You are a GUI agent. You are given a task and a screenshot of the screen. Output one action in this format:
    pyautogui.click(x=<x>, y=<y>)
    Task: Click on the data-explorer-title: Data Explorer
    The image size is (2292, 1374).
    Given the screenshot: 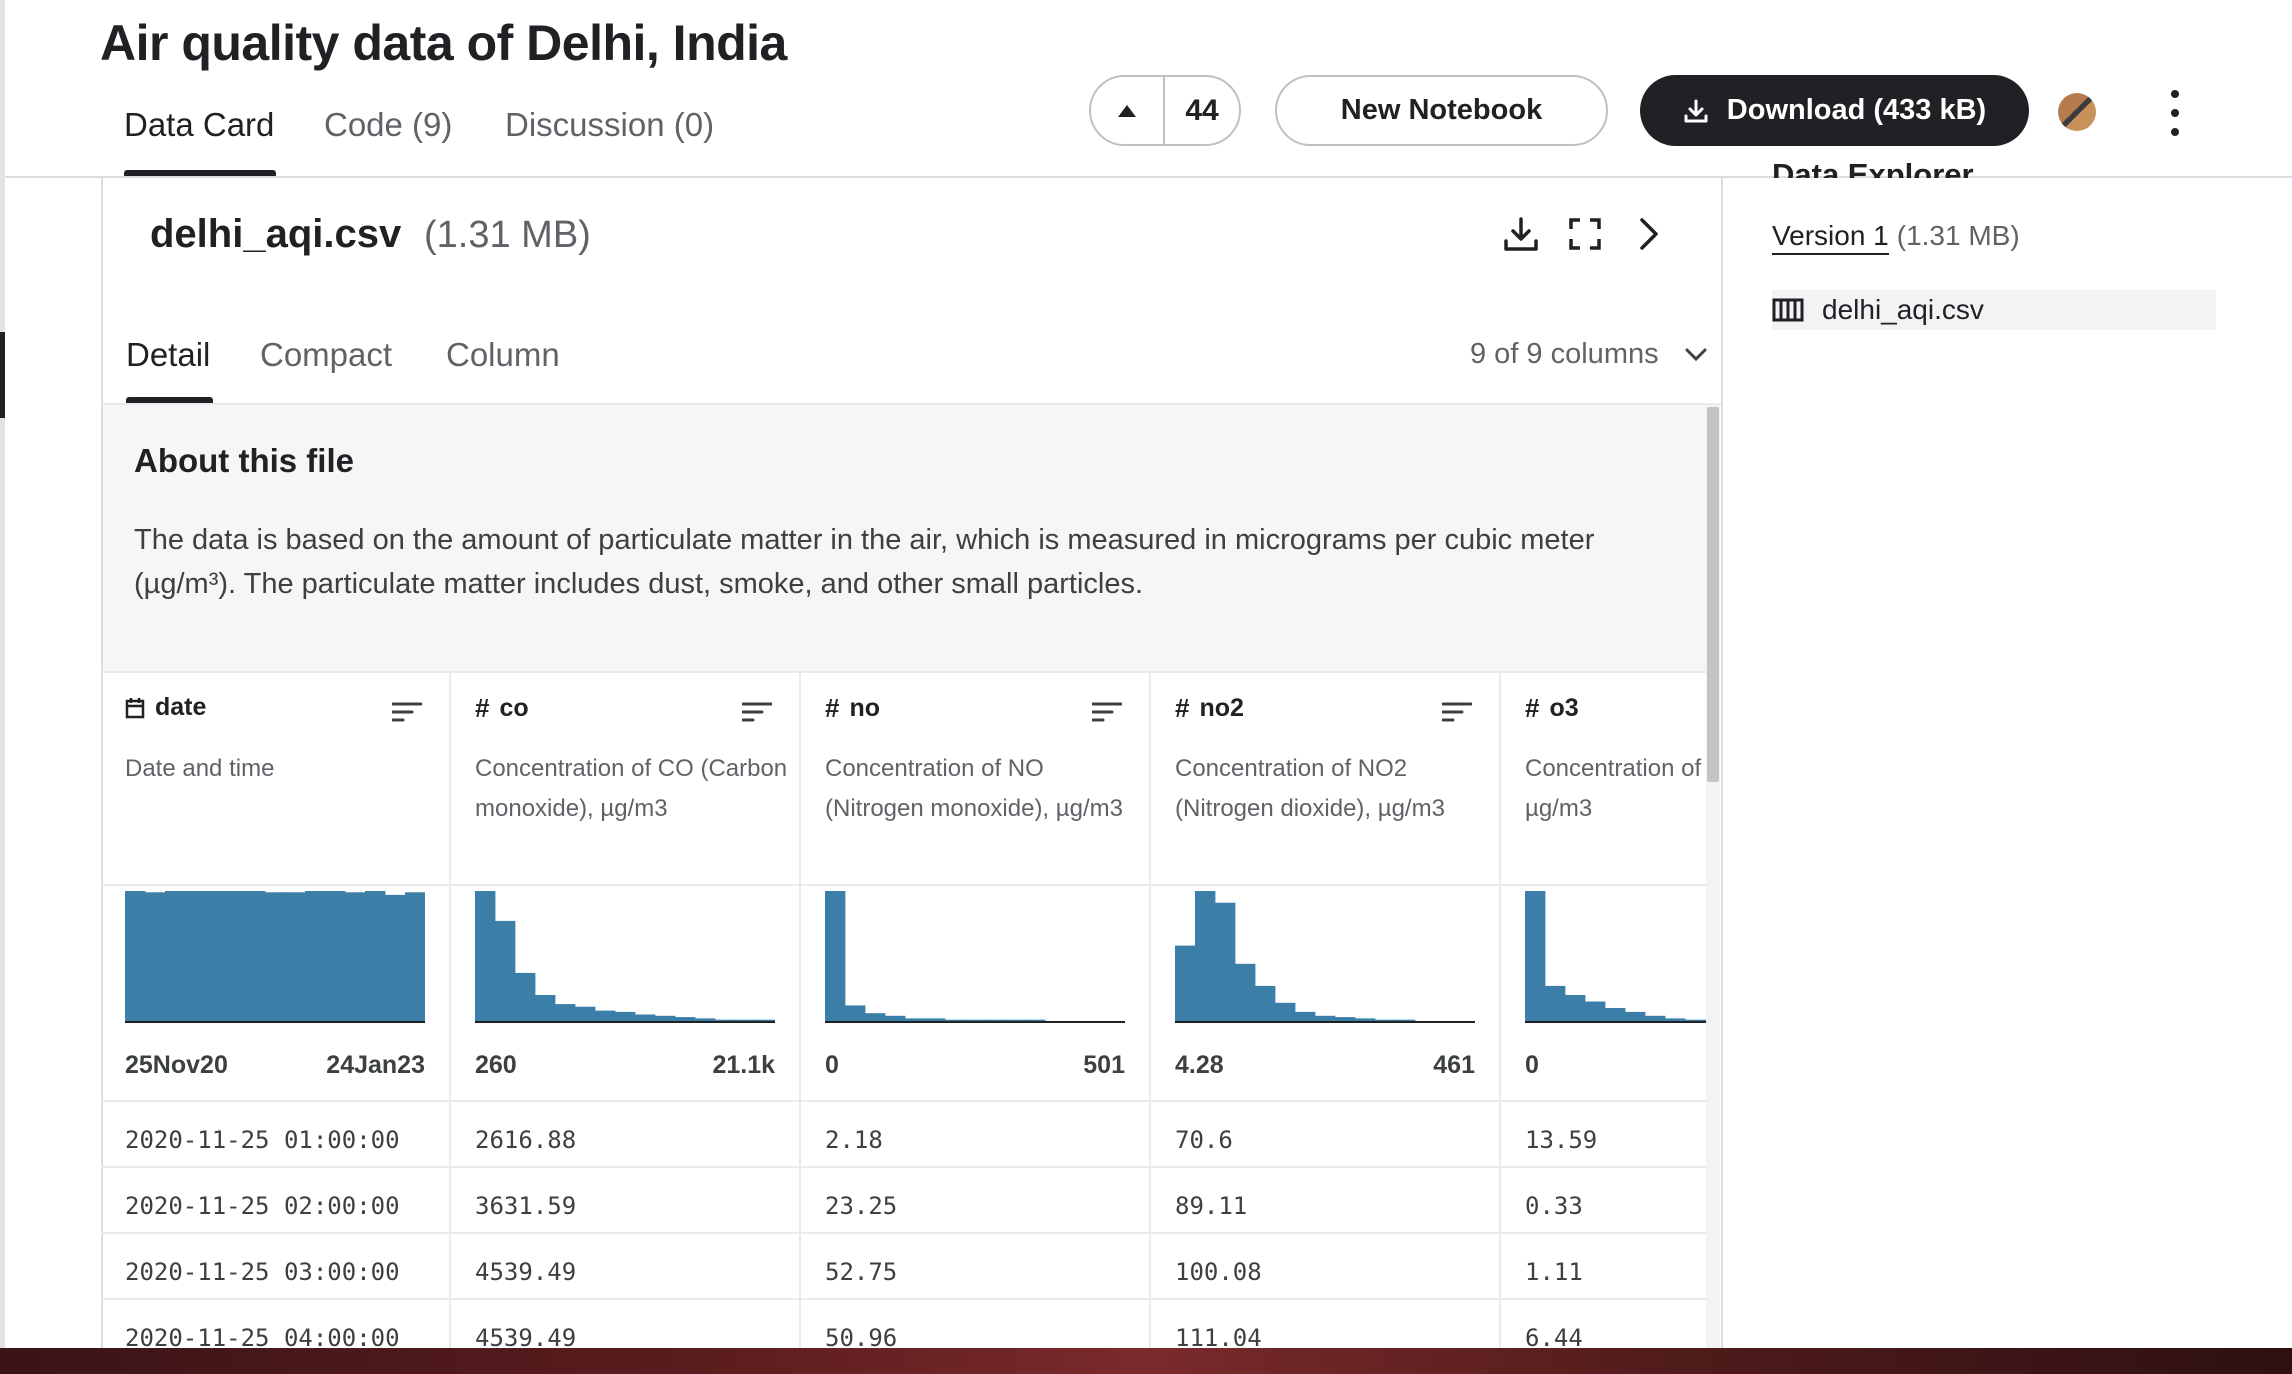 What is the action you would take?
    pyautogui.click(x=1873, y=170)
    